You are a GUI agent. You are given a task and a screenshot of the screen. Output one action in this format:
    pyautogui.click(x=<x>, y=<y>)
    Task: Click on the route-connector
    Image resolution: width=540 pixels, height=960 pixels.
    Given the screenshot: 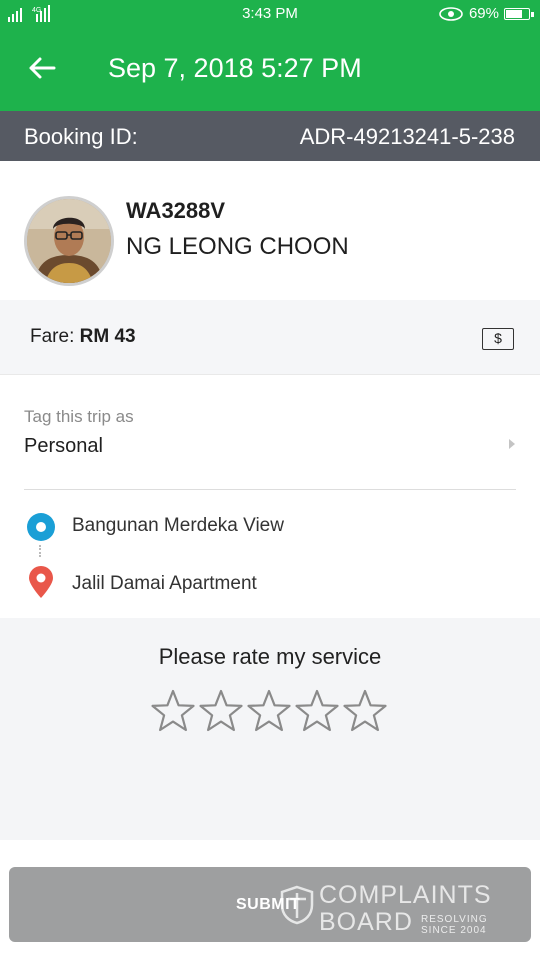 What is the action you would take?
    pyautogui.click(x=40, y=551)
    